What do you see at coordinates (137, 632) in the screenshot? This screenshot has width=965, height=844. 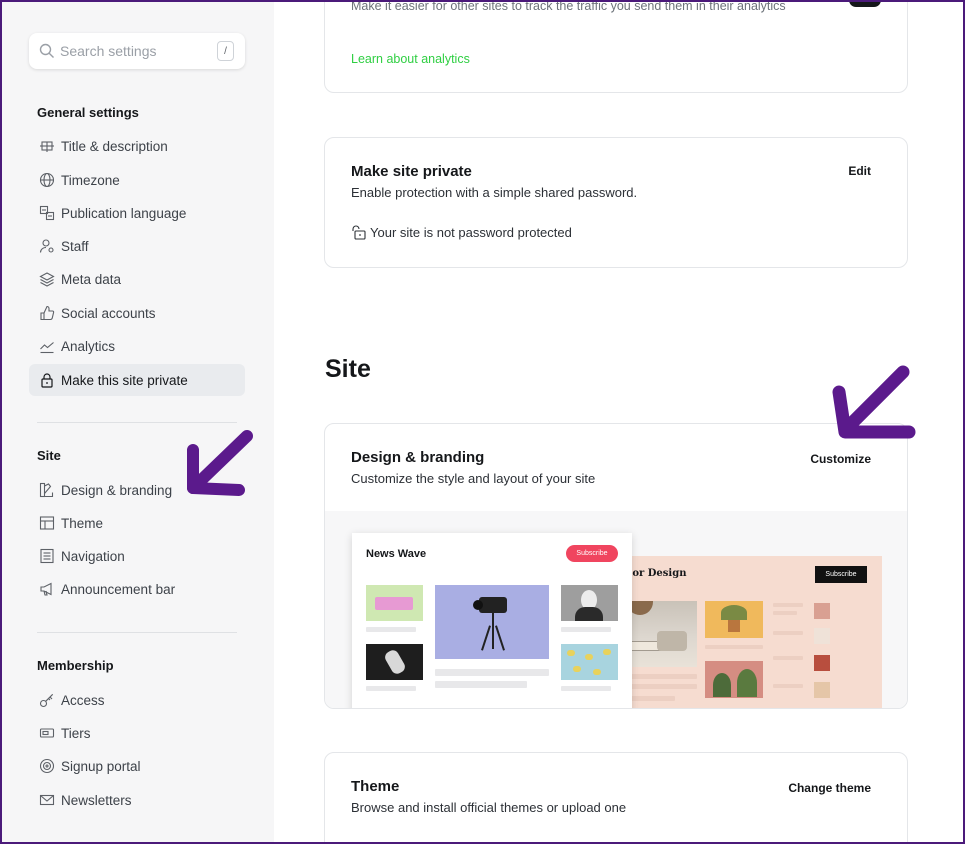 I see `sidebar-divider` at bounding box center [137, 632].